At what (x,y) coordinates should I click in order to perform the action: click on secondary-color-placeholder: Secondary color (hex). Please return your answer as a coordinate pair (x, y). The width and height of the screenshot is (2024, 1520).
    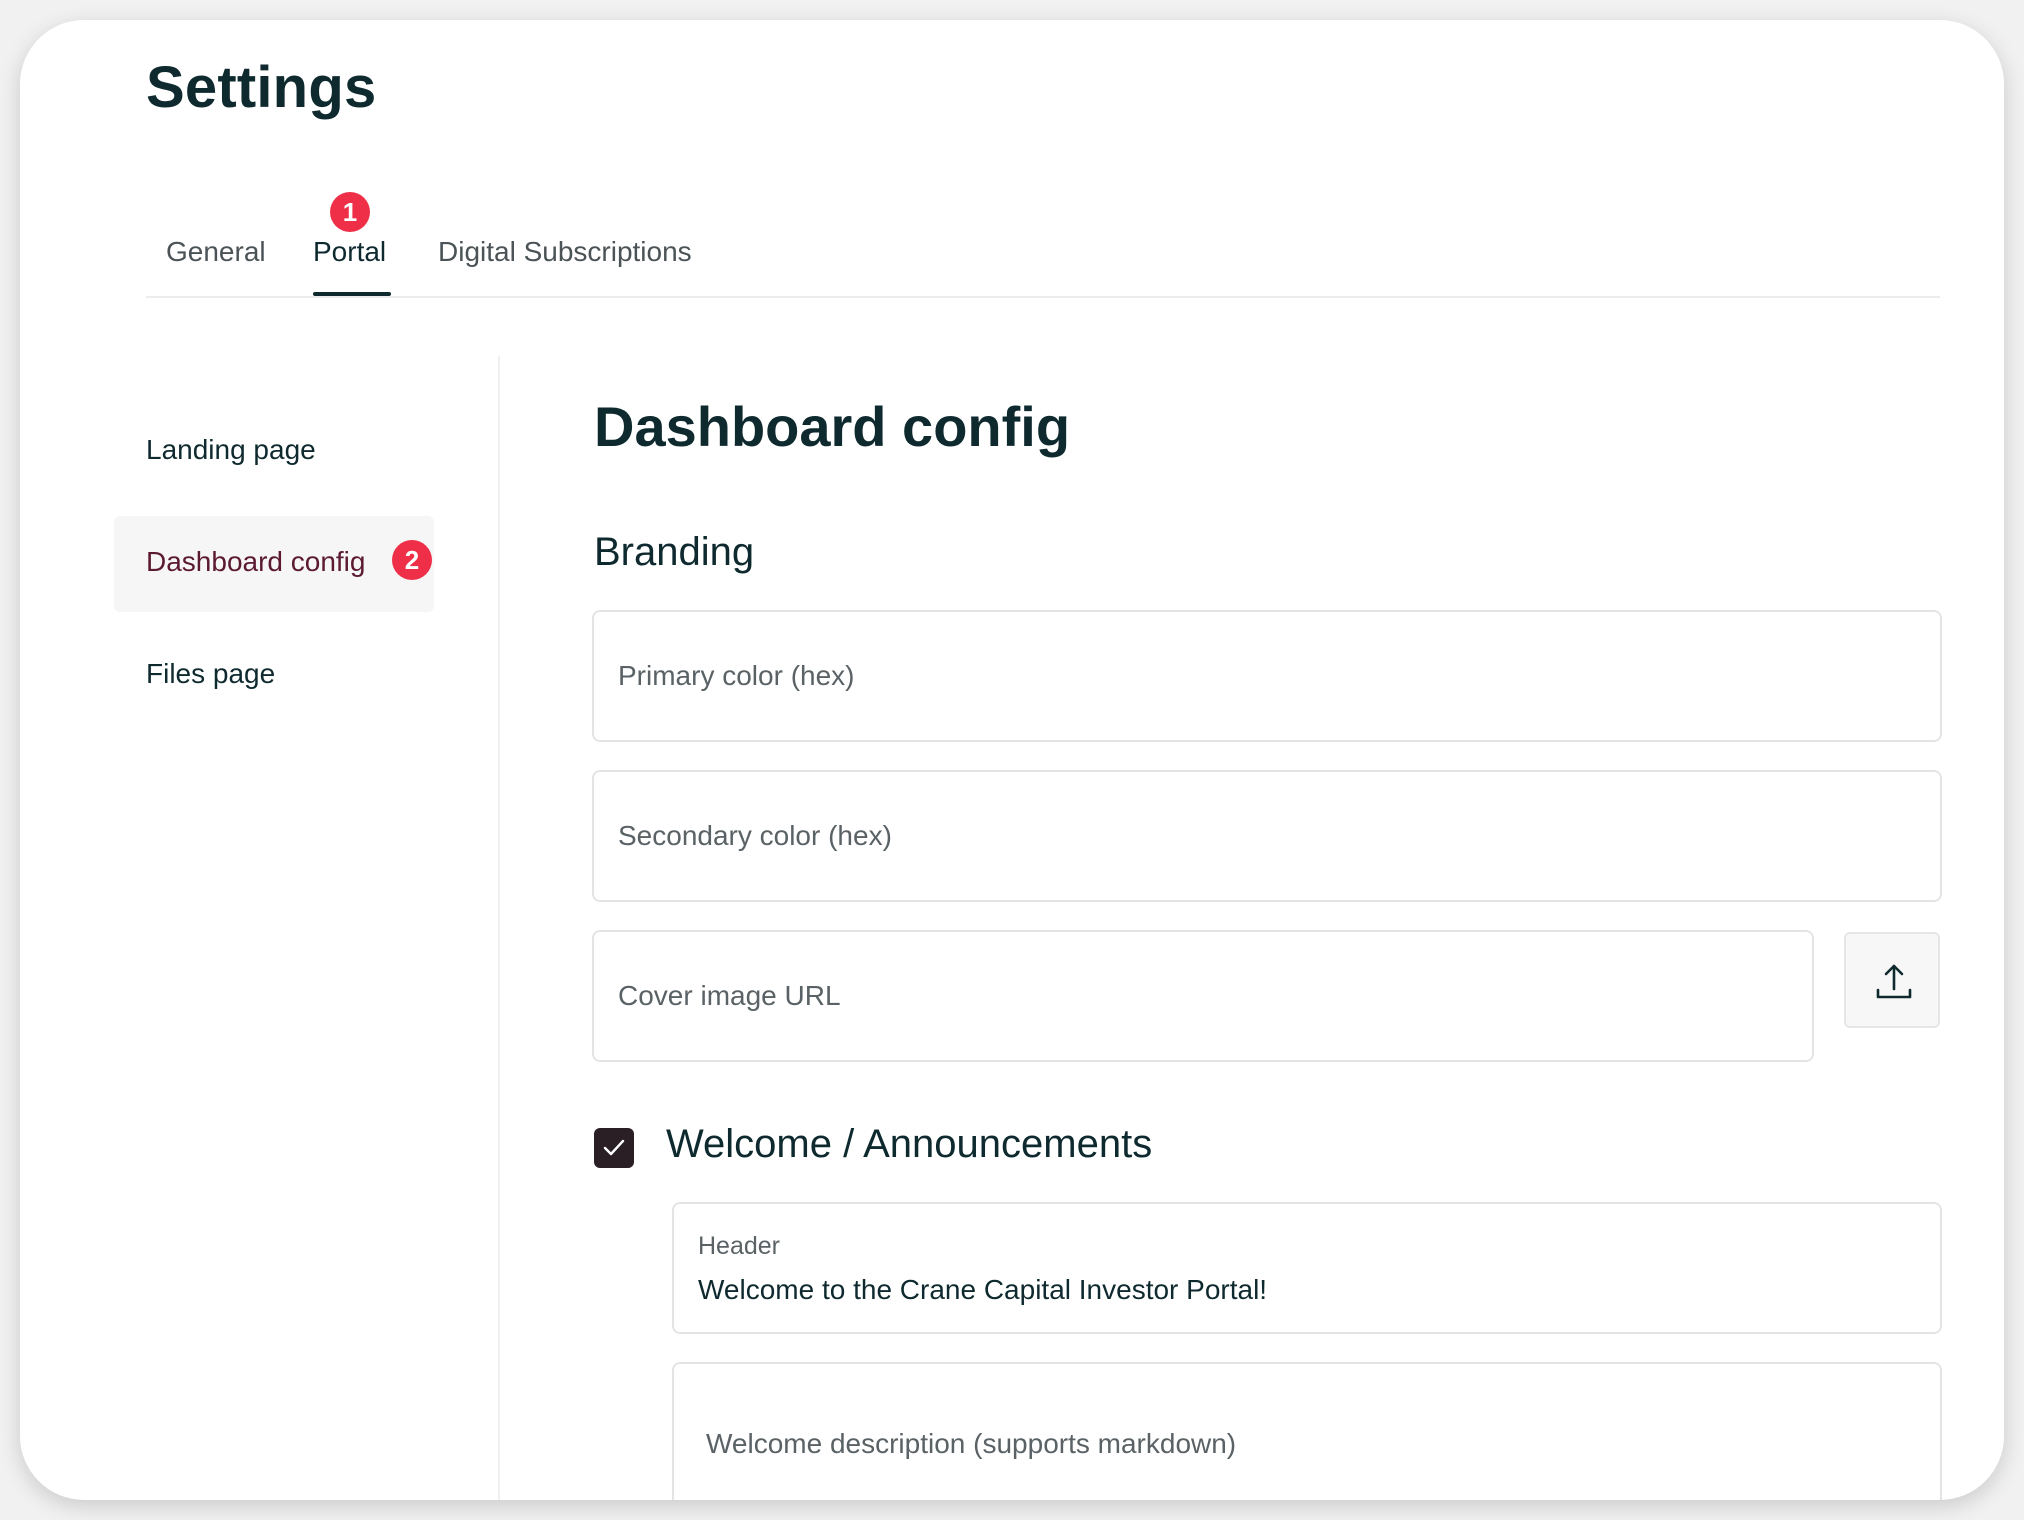
    Looking at the image, I should click on (755, 835).